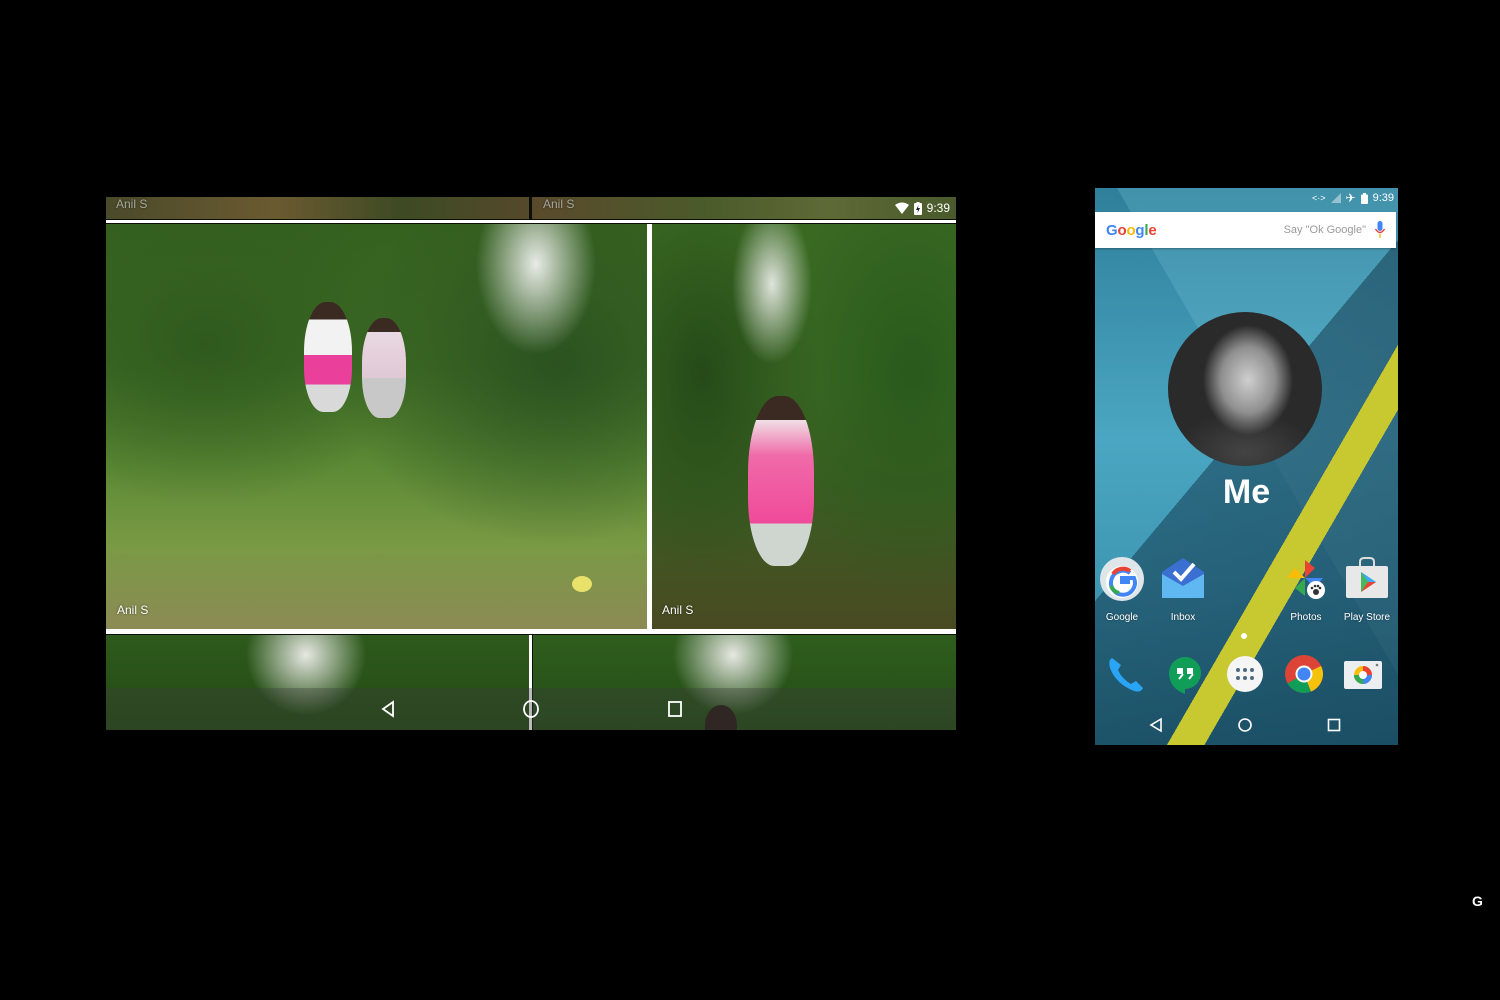  Describe the element at coordinates (1364, 198) in the screenshot. I see `battery-icon` at that location.